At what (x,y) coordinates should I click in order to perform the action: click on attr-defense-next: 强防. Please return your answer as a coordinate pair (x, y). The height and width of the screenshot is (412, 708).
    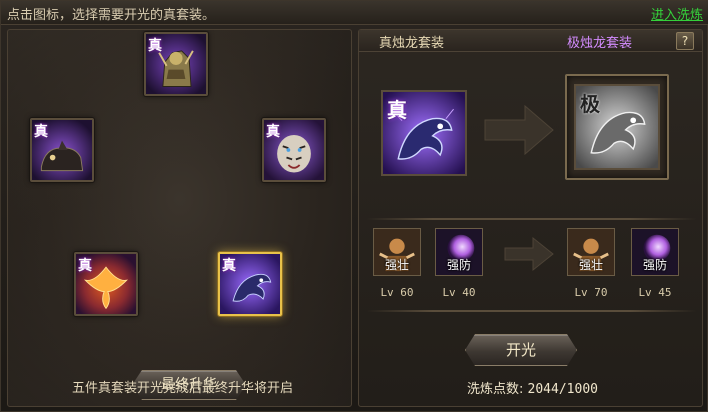
    Looking at the image, I should click on (655, 252).